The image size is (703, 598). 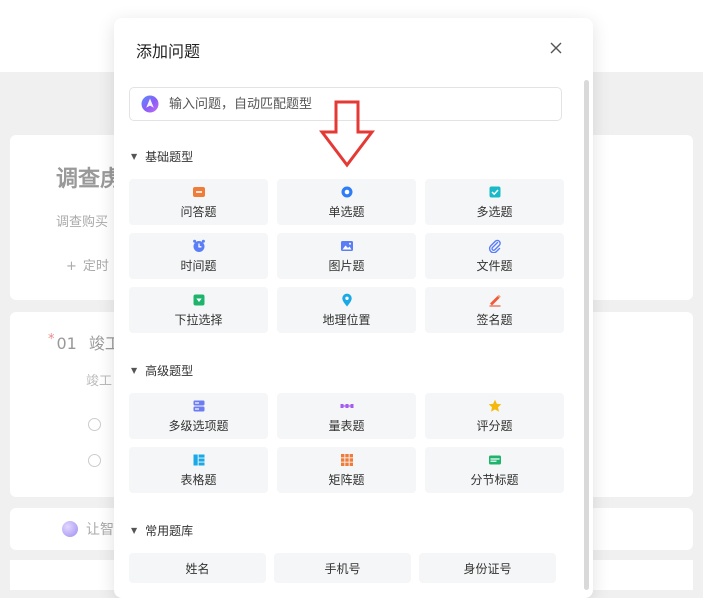 I want to click on survey-title: 调查虏, so click(x=89, y=177).